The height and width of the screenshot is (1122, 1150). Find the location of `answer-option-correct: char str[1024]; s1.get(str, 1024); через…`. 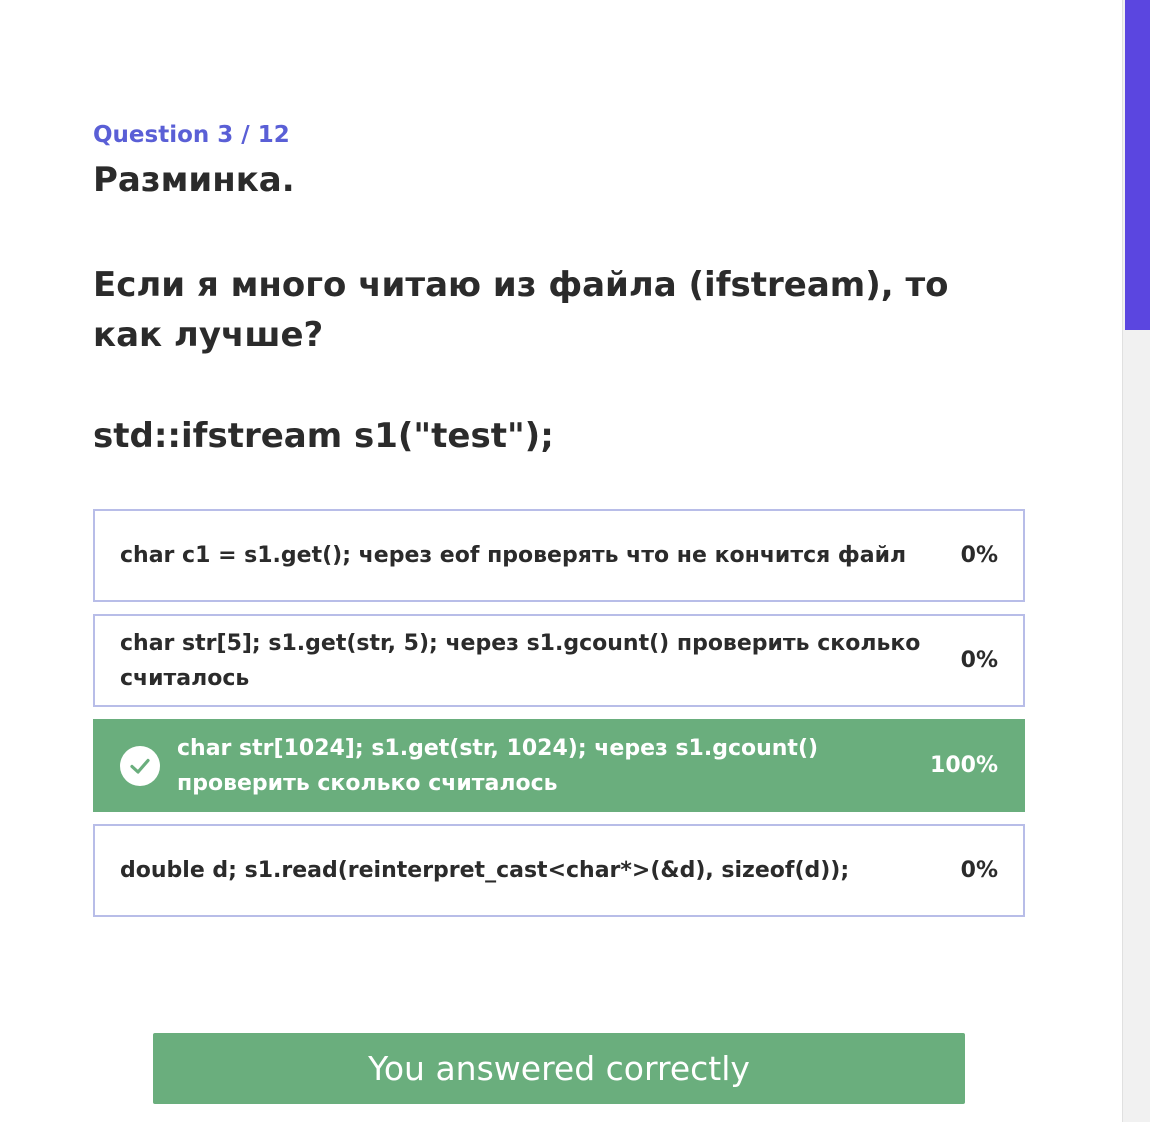

answer-option-correct: char str[1024]; s1.get(str, 1024); через… is located at coordinates (559, 765).